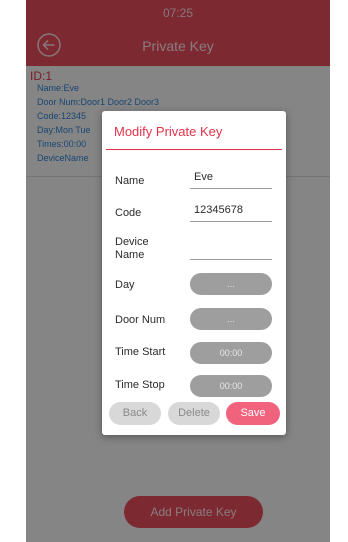 This screenshot has height=542, width=348. Describe the element at coordinates (253, 413) in the screenshot. I see `save-button: Save` at that location.